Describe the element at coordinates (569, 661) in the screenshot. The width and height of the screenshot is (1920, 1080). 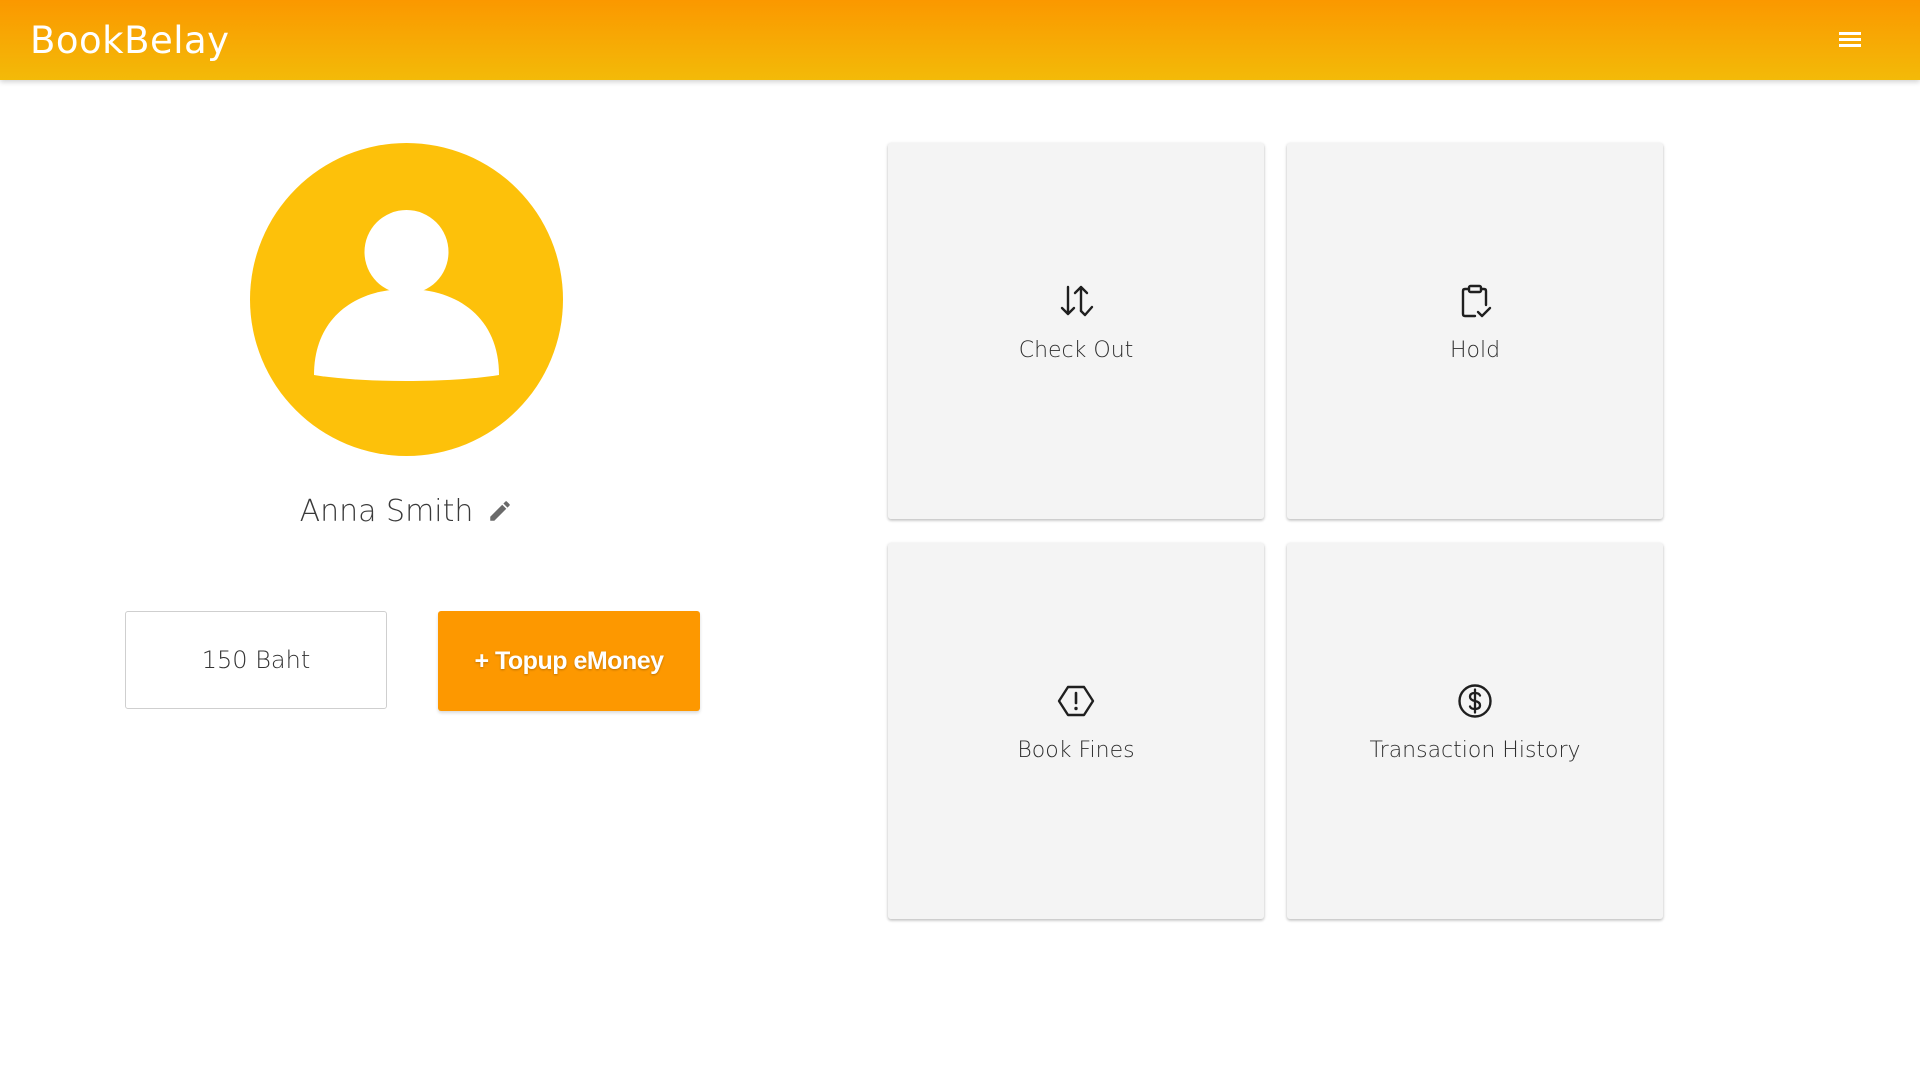
I see `topup-emoney-button: + Topup eMoney` at that location.